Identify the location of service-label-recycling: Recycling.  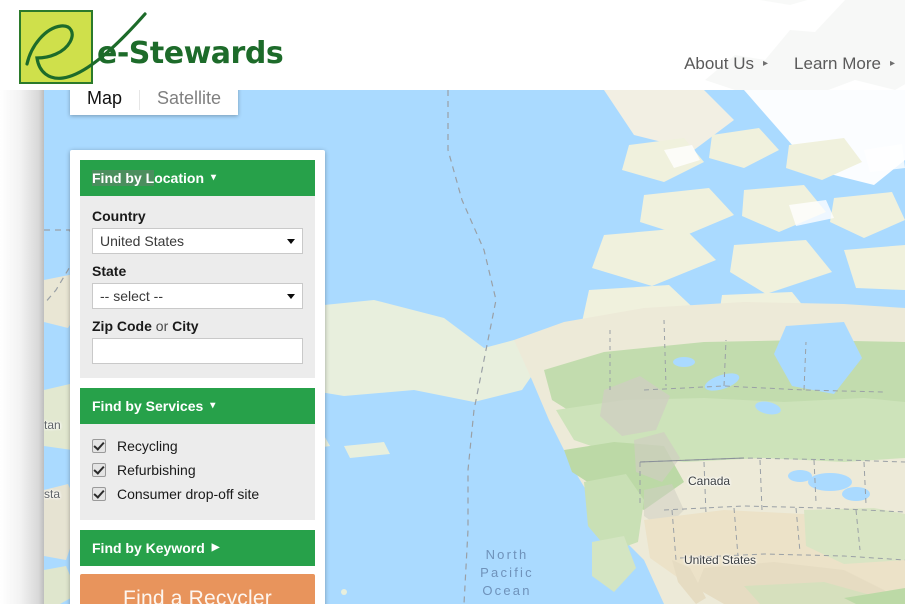
(147, 446).